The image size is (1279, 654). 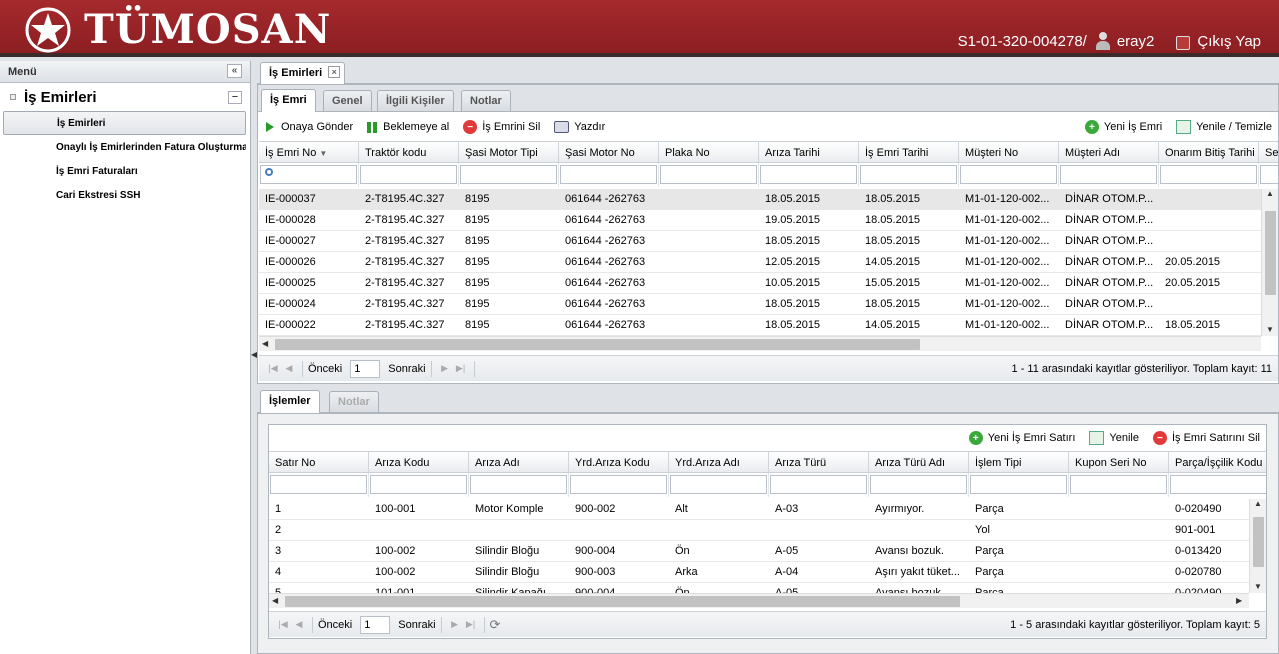 I want to click on refresh-clear-button: Yenile / Temizle, so click(x=1224, y=127).